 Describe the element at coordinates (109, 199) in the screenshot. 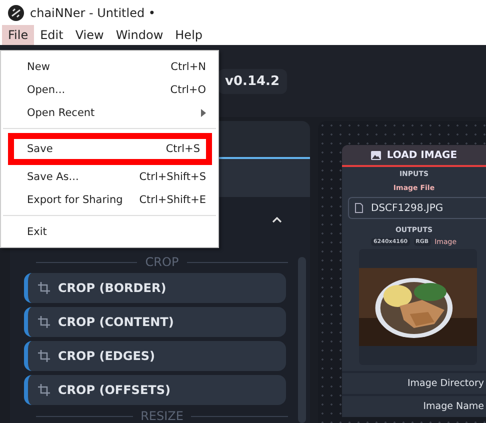

I see `menu-item: Export for Sharing Ctrl+Shift+E` at that location.